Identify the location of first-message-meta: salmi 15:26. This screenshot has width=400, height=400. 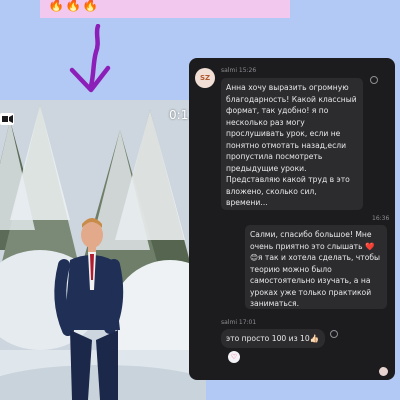
(239, 70).